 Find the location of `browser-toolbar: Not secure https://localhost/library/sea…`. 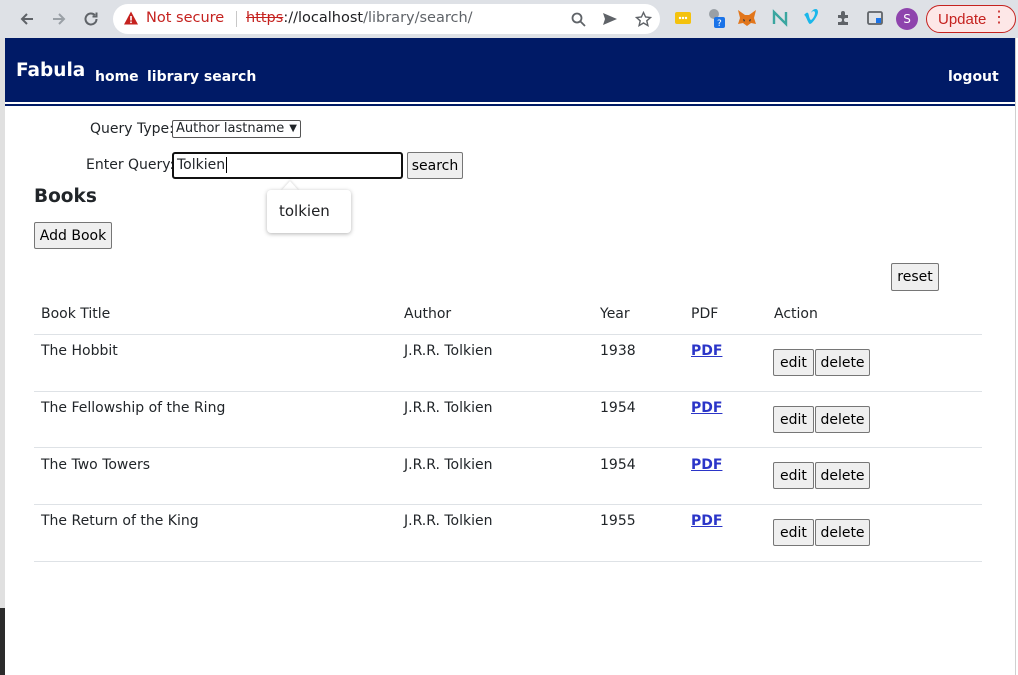

browser-toolbar: Not secure https://localhost/library/sea… is located at coordinates (509, 19).